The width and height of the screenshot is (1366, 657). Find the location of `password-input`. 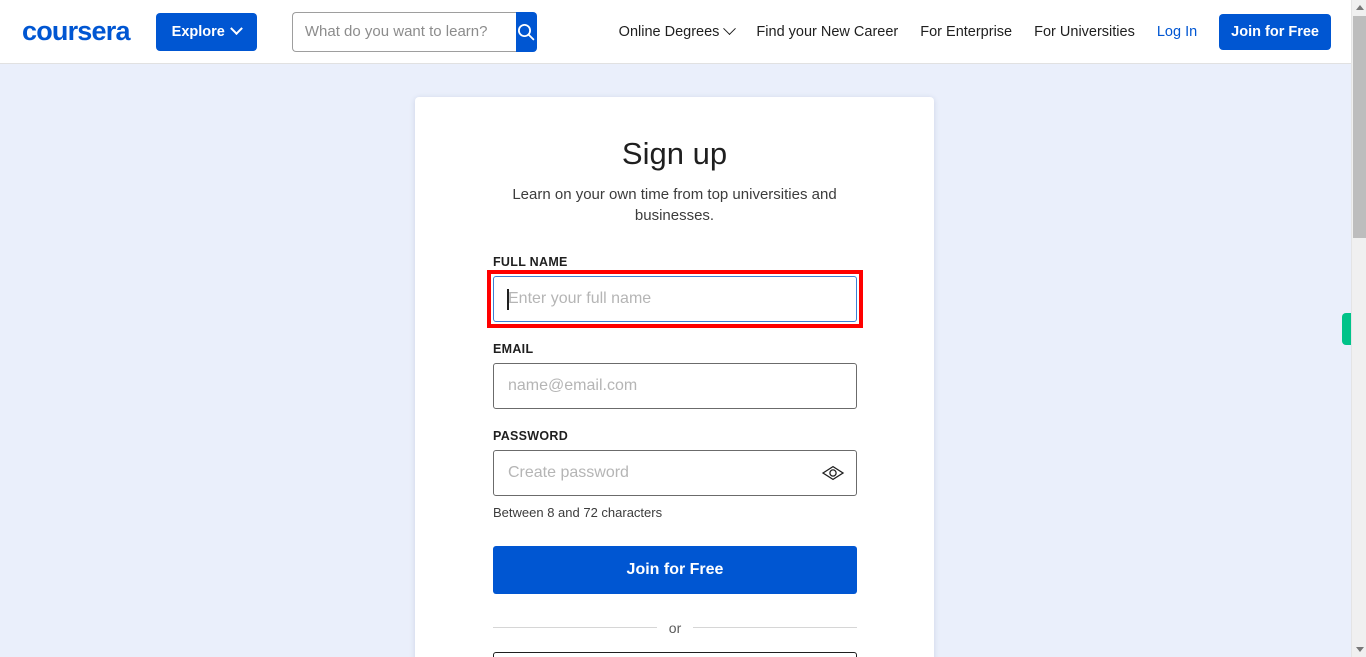

password-input is located at coordinates (675, 472).